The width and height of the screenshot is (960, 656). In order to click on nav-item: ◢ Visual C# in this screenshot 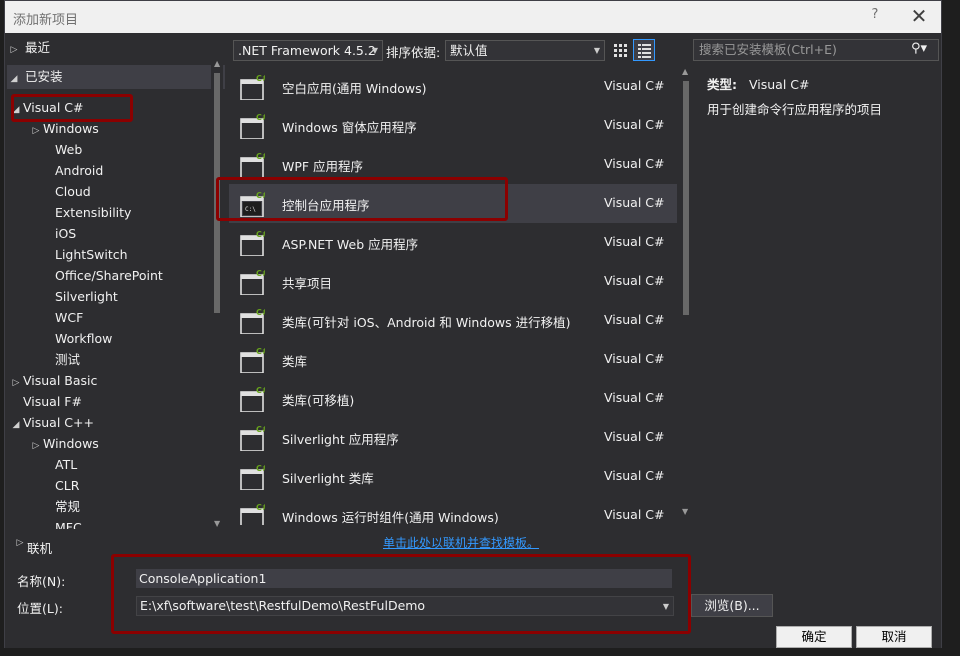, I will do `click(46, 107)`.